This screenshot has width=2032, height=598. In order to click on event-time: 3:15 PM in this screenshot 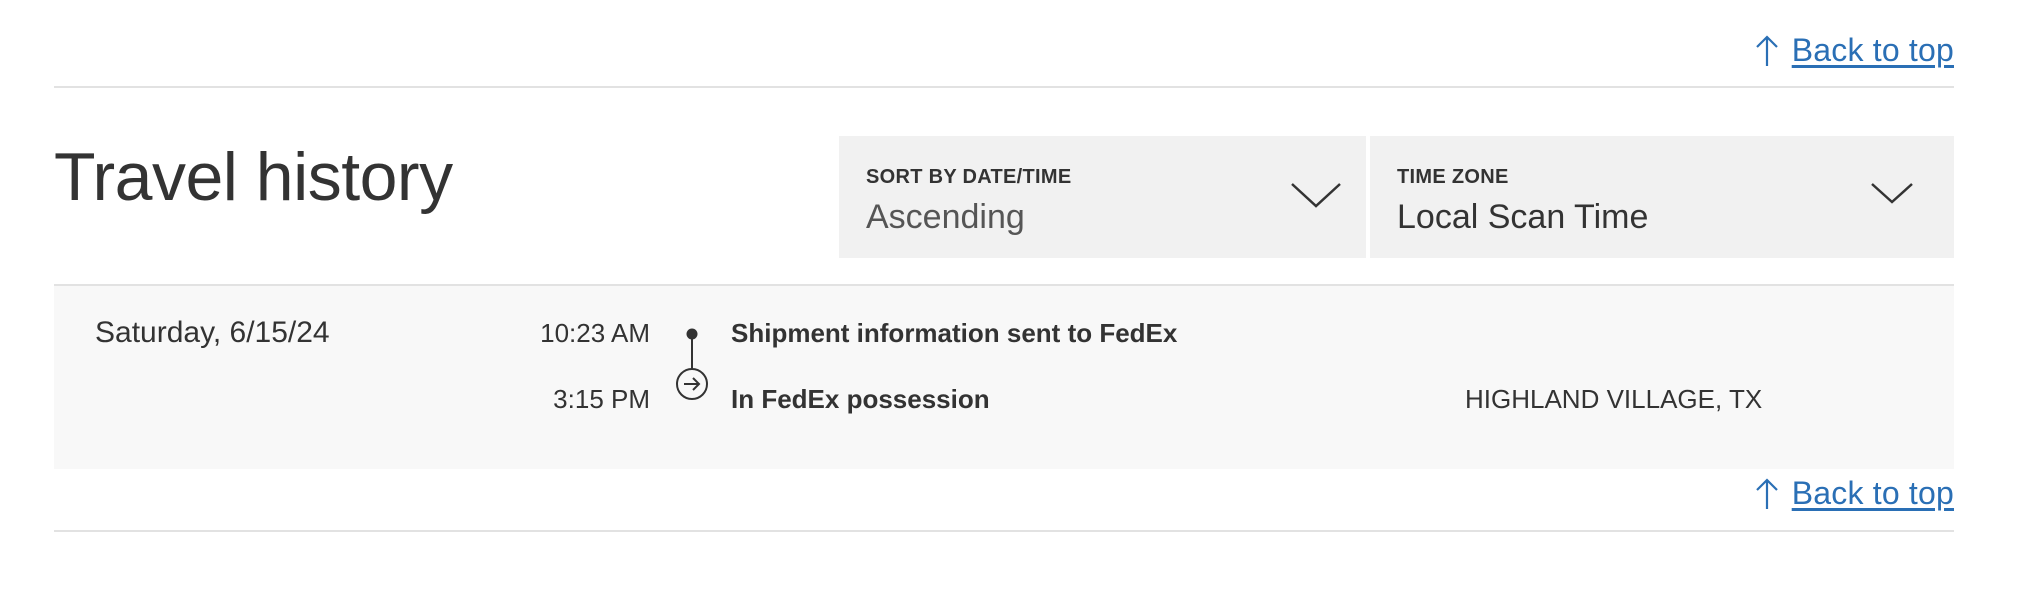, I will do `click(601, 399)`.